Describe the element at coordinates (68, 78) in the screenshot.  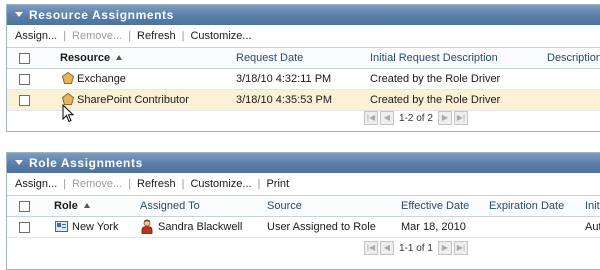
I see `resource-icon` at that location.